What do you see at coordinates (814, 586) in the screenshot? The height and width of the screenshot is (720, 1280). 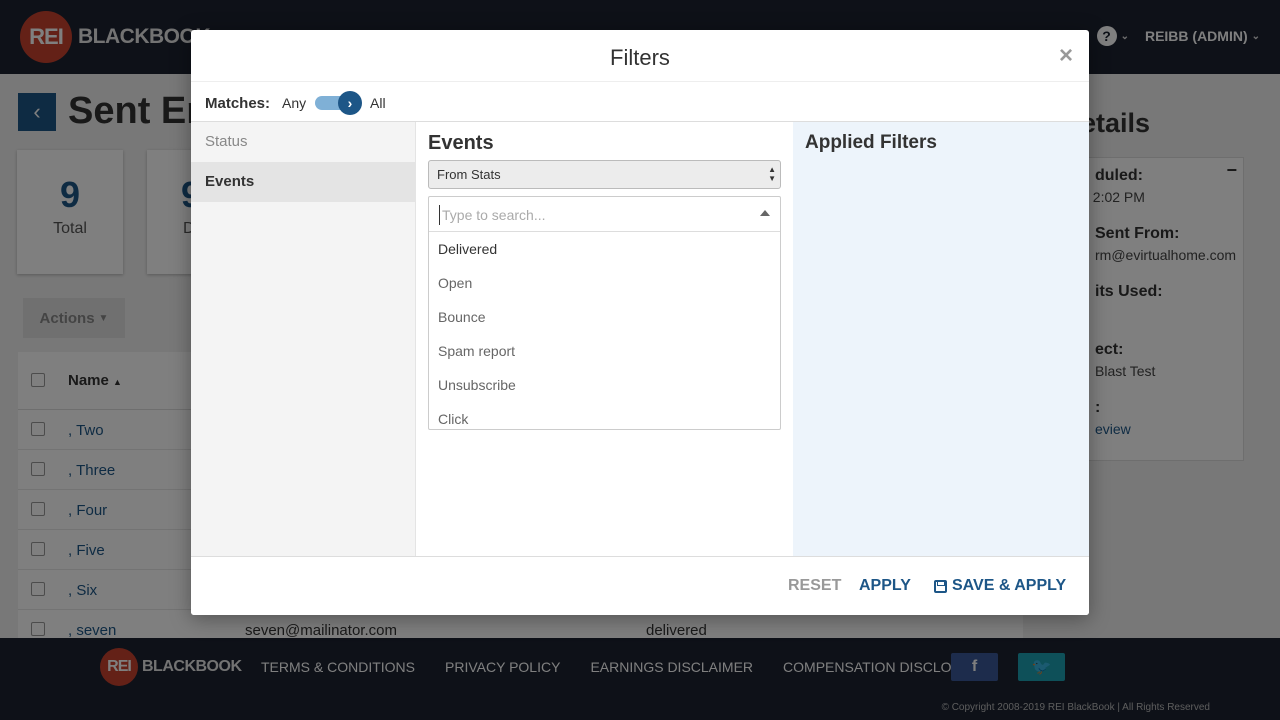 I see `reset-button: RESET` at bounding box center [814, 586].